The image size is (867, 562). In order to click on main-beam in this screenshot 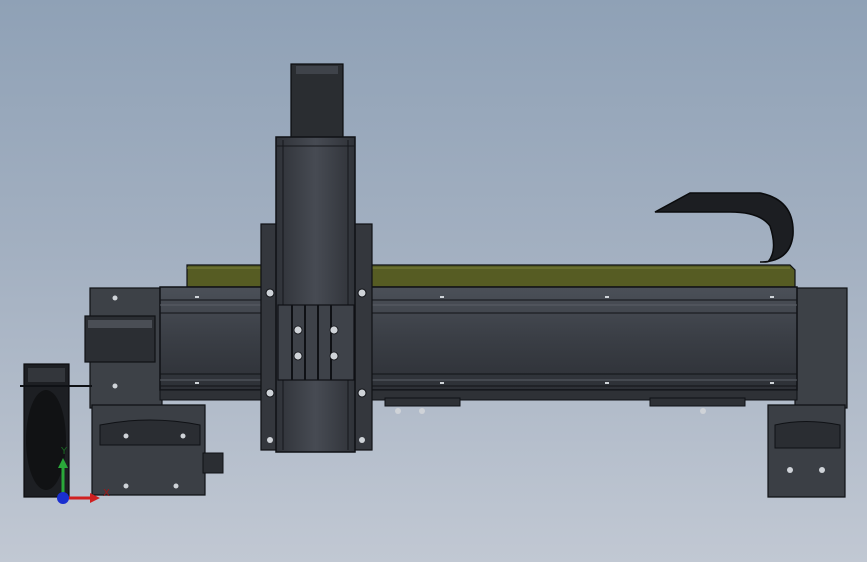, I will do `click(478, 338)`.